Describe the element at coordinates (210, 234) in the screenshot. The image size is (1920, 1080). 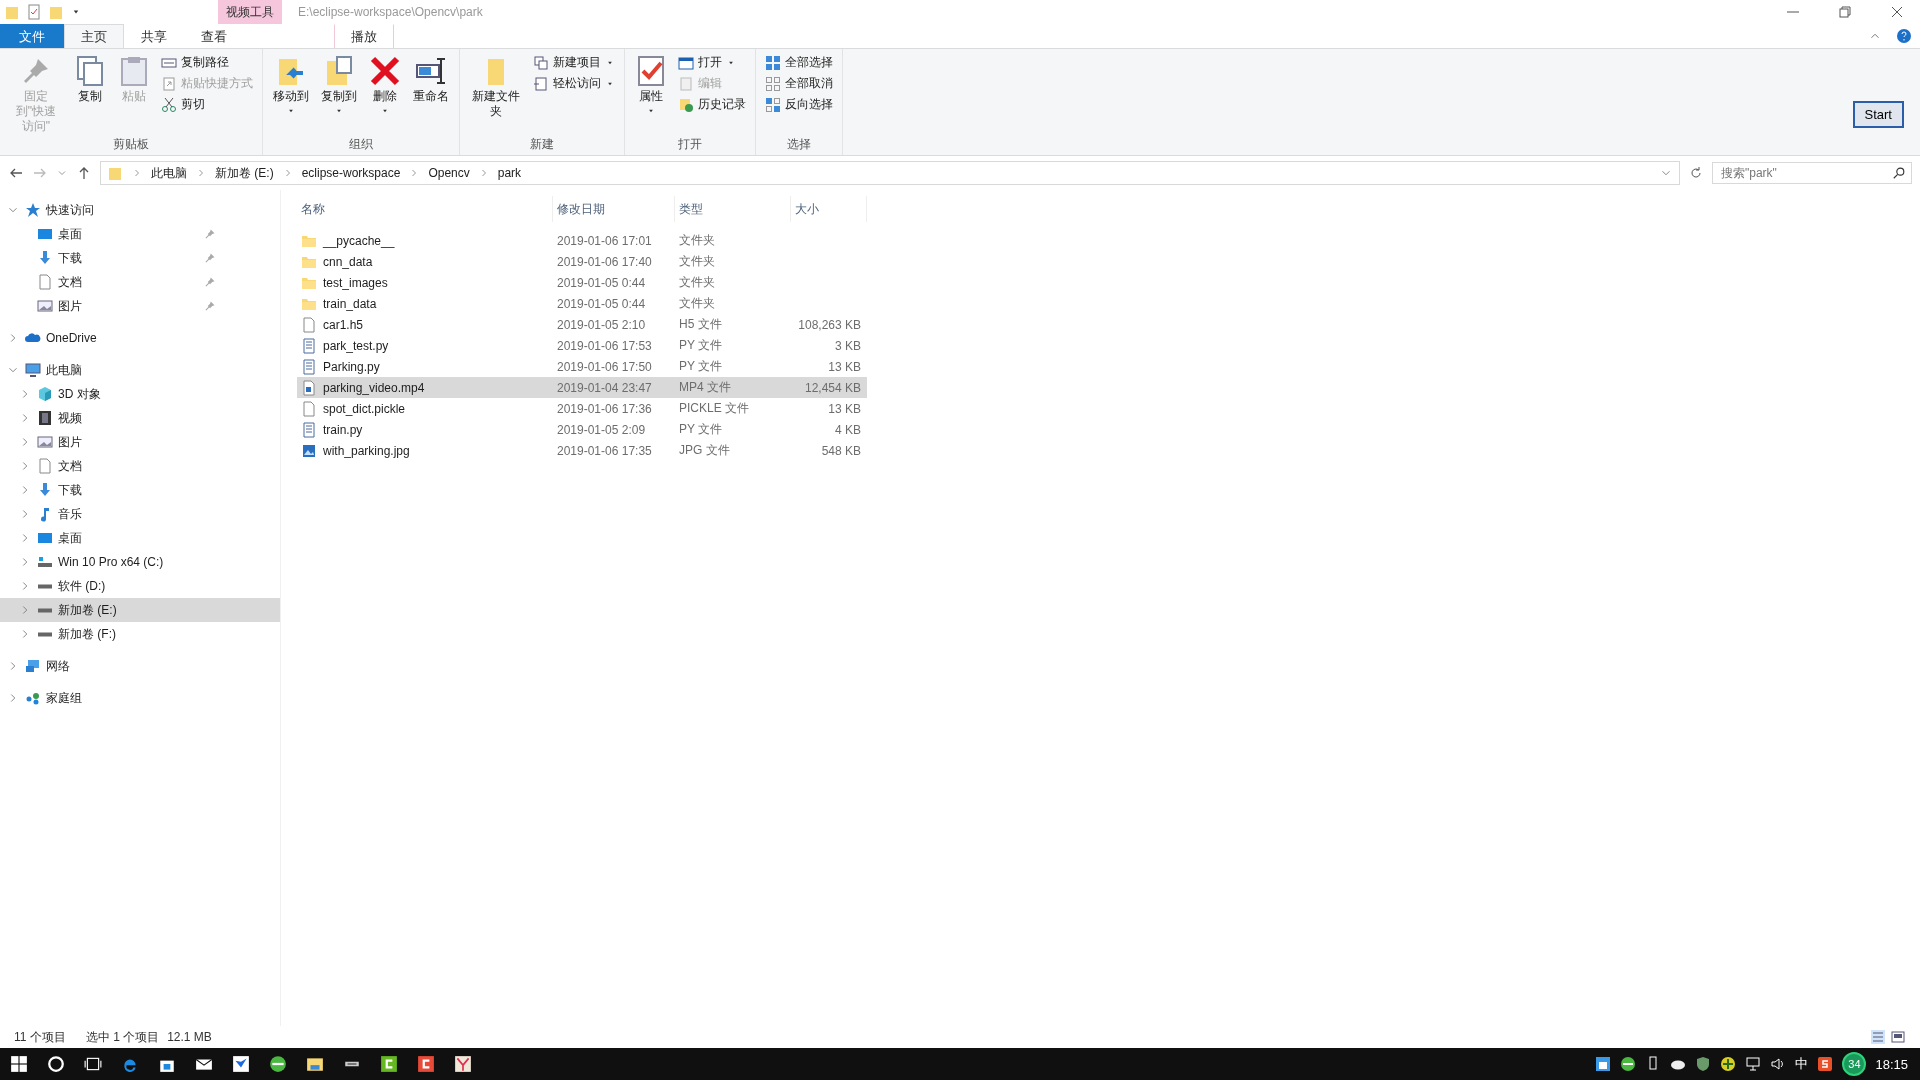
I see `pin-icon` at that location.